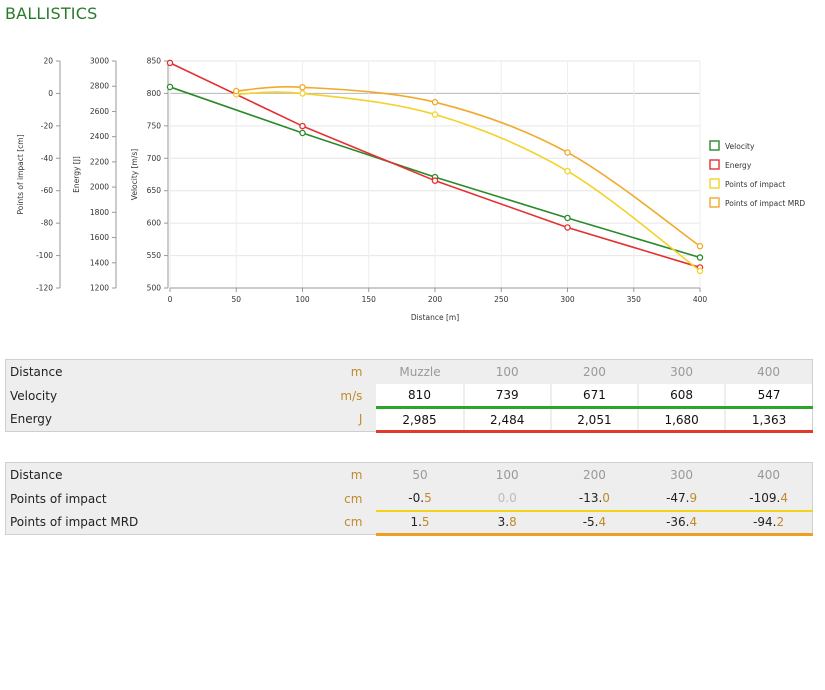 The height and width of the screenshot is (690, 825). What do you see at coordinates (420, 396) in the screenshot?
I see `table-cell: 810` at bounding box center [420, 396].